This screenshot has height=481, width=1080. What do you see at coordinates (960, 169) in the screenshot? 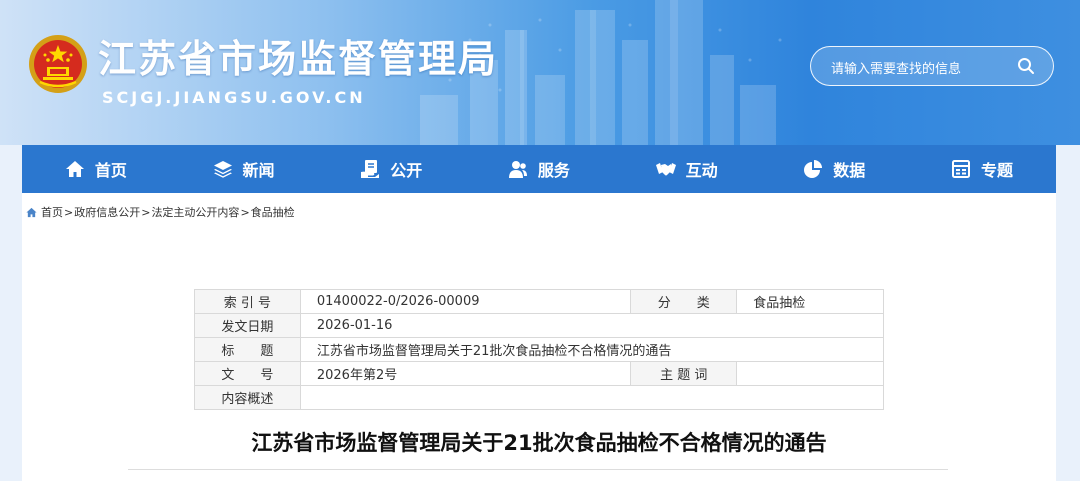
I see `window-icon` at bounding box center [960, 169].